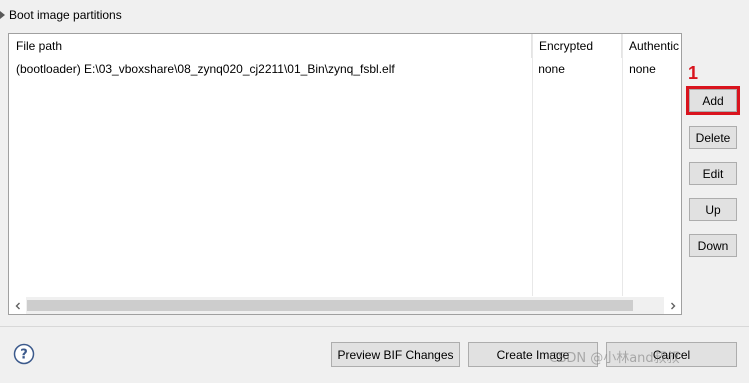 Image resolution: width=749 pixels, height=383 pixels. I want to click on expand-triangle-icon, so click(3, 15).